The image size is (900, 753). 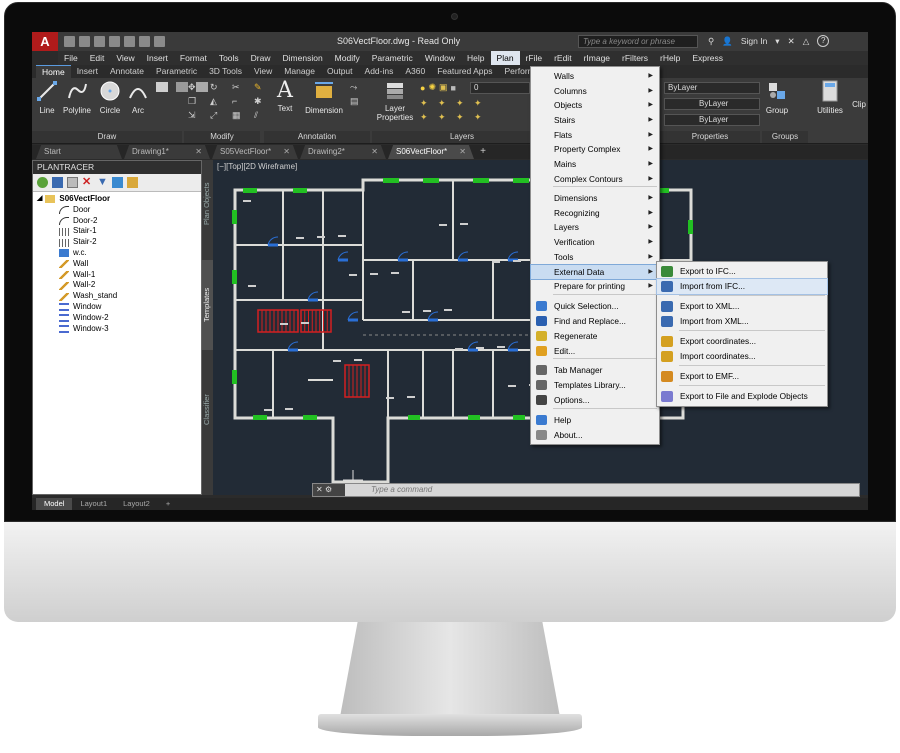 I want to click on menu-parametric: Parametric, so click(x=392, y=58).